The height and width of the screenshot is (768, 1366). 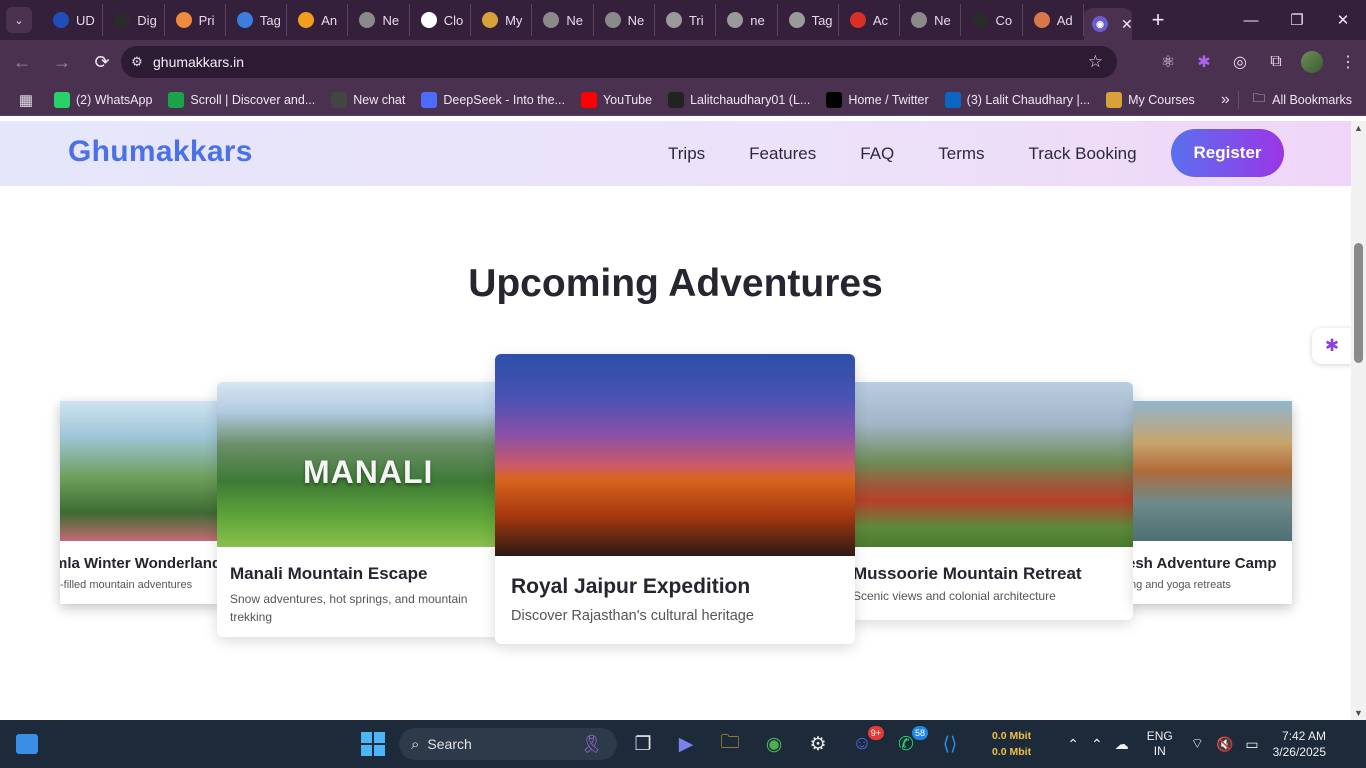 What do you see at coordinates (643, 744) in the screenshot?
I see `task-view-icon: ❐` at bounding box center [643, 744].